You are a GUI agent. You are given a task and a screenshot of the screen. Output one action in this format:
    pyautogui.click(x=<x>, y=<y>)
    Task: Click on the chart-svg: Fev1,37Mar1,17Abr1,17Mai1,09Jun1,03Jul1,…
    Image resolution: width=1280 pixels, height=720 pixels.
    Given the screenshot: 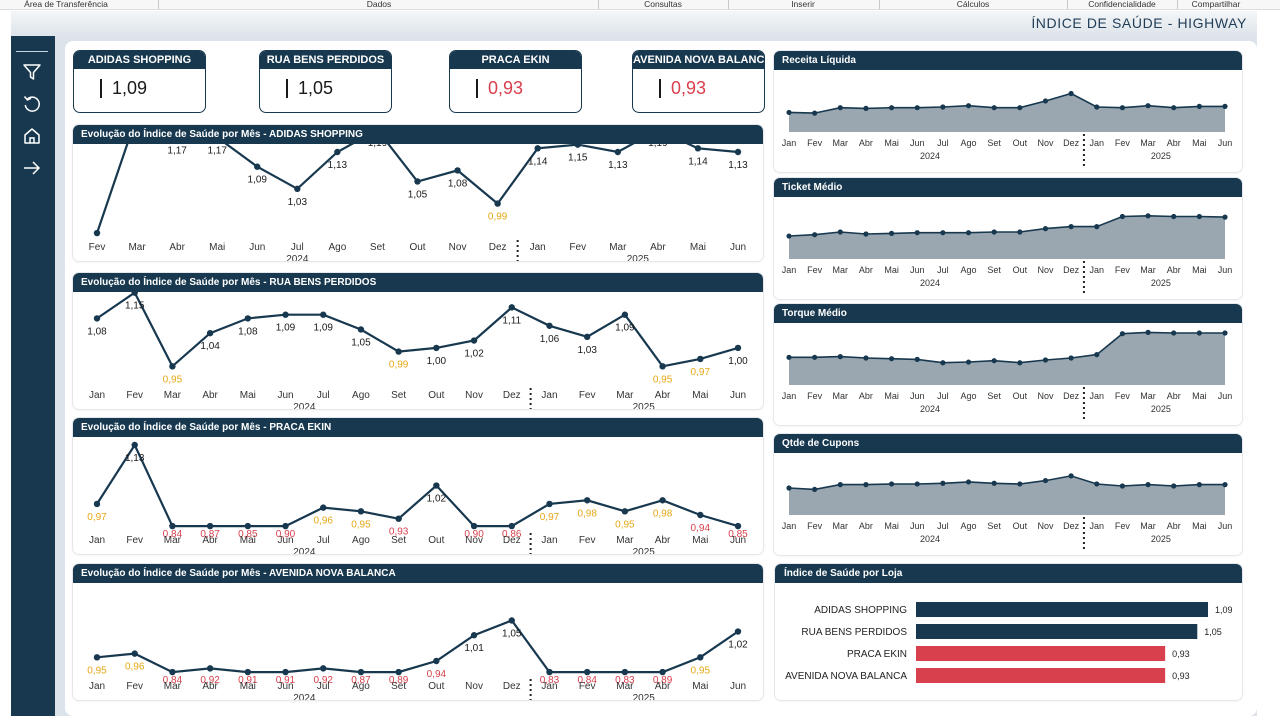 What is the action you would take?
    pyautogui.click(x=418, y=202)
    